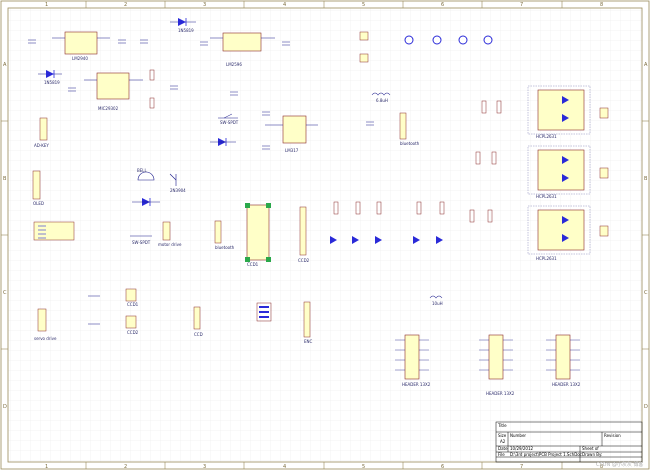 The image size is (650, 474). Describe the element at coordinates (5, 65) in the screenshot. I see `row-label-a: A` at that location.